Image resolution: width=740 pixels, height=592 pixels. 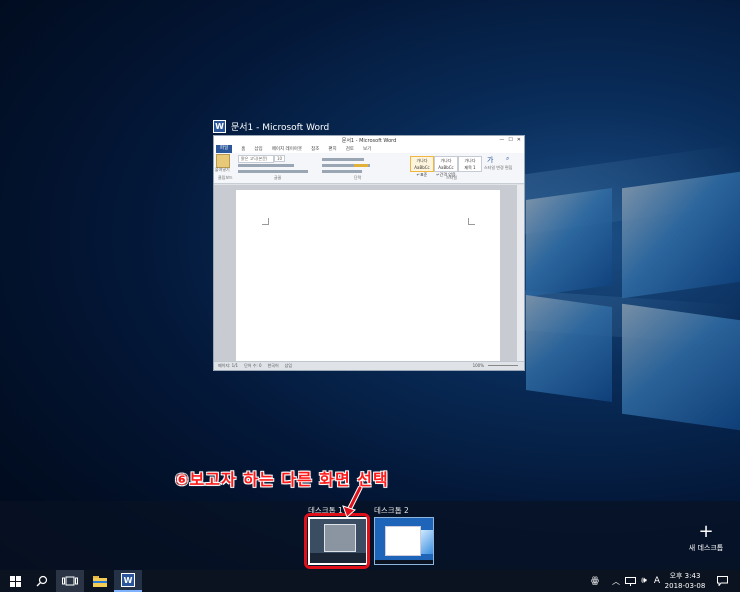 I want to click on change-styles-icon: 가, so click(x=490, y=160).